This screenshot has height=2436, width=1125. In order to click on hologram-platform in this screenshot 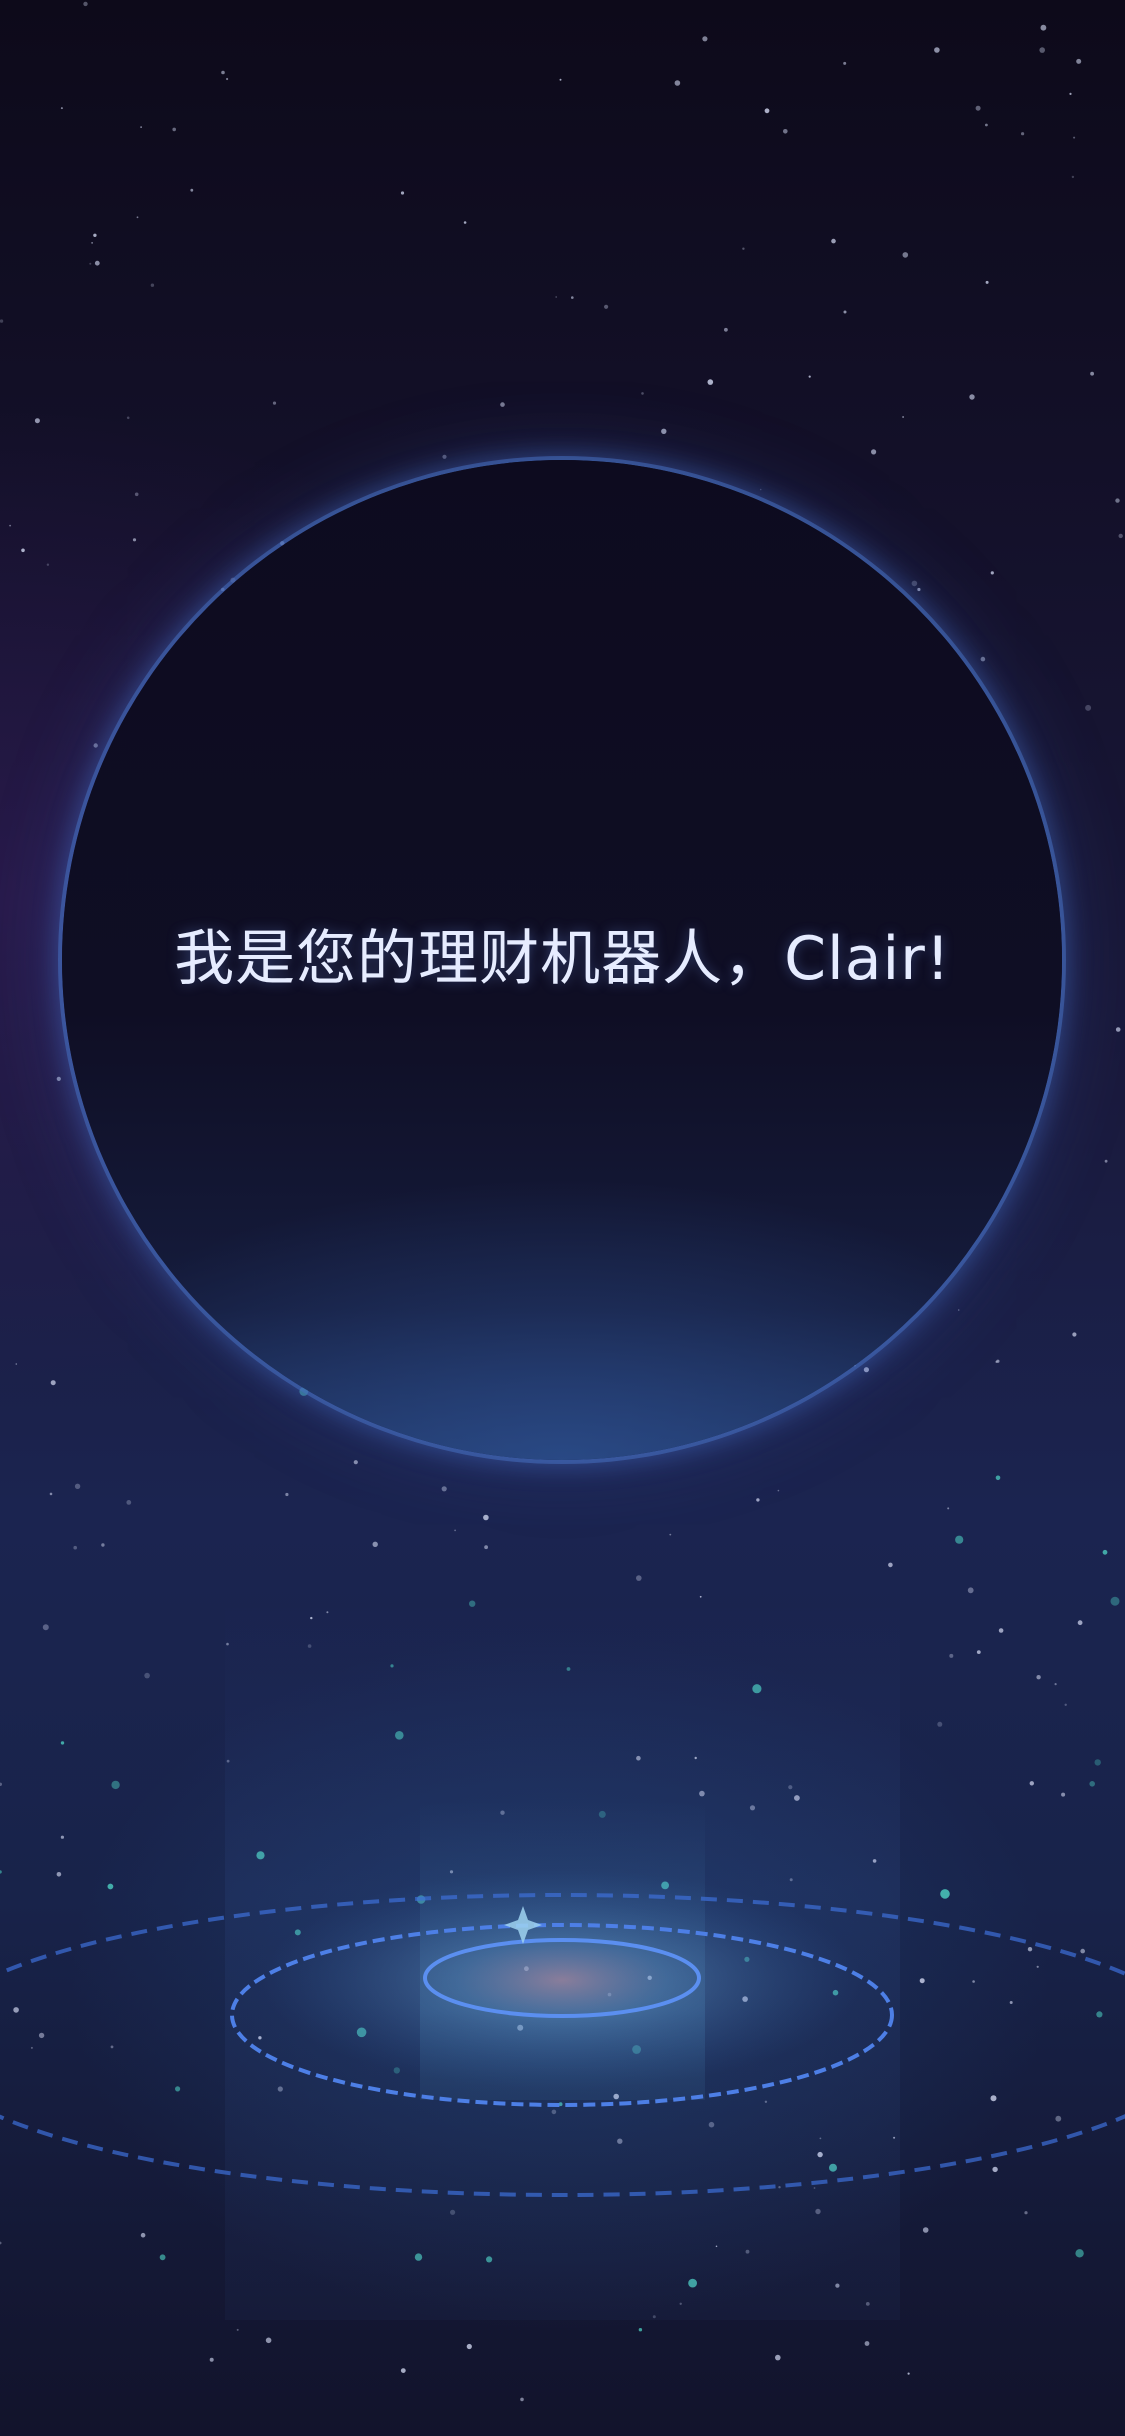, I will do `click(562, 2033)`.